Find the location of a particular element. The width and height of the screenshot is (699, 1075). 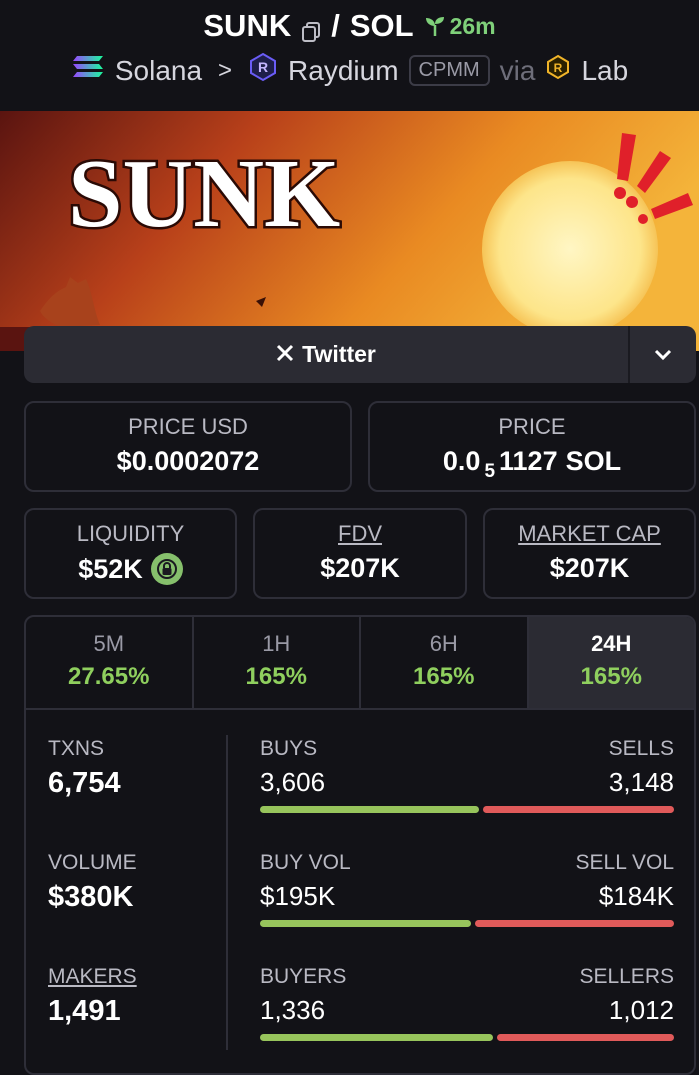

divider is located at coordinates (227, 892).